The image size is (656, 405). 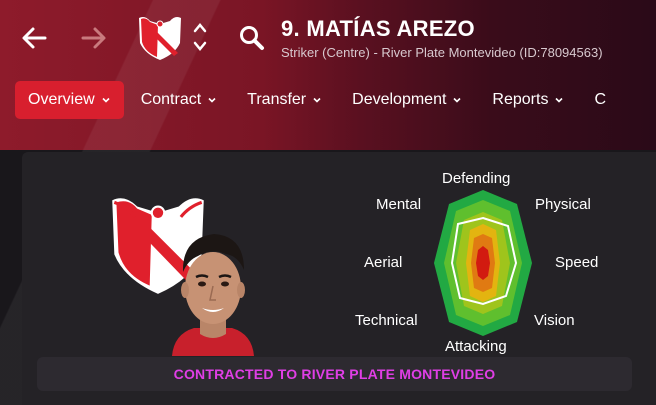 I want to click on tab-transfer: Transfer, so click(x=284, y=100).